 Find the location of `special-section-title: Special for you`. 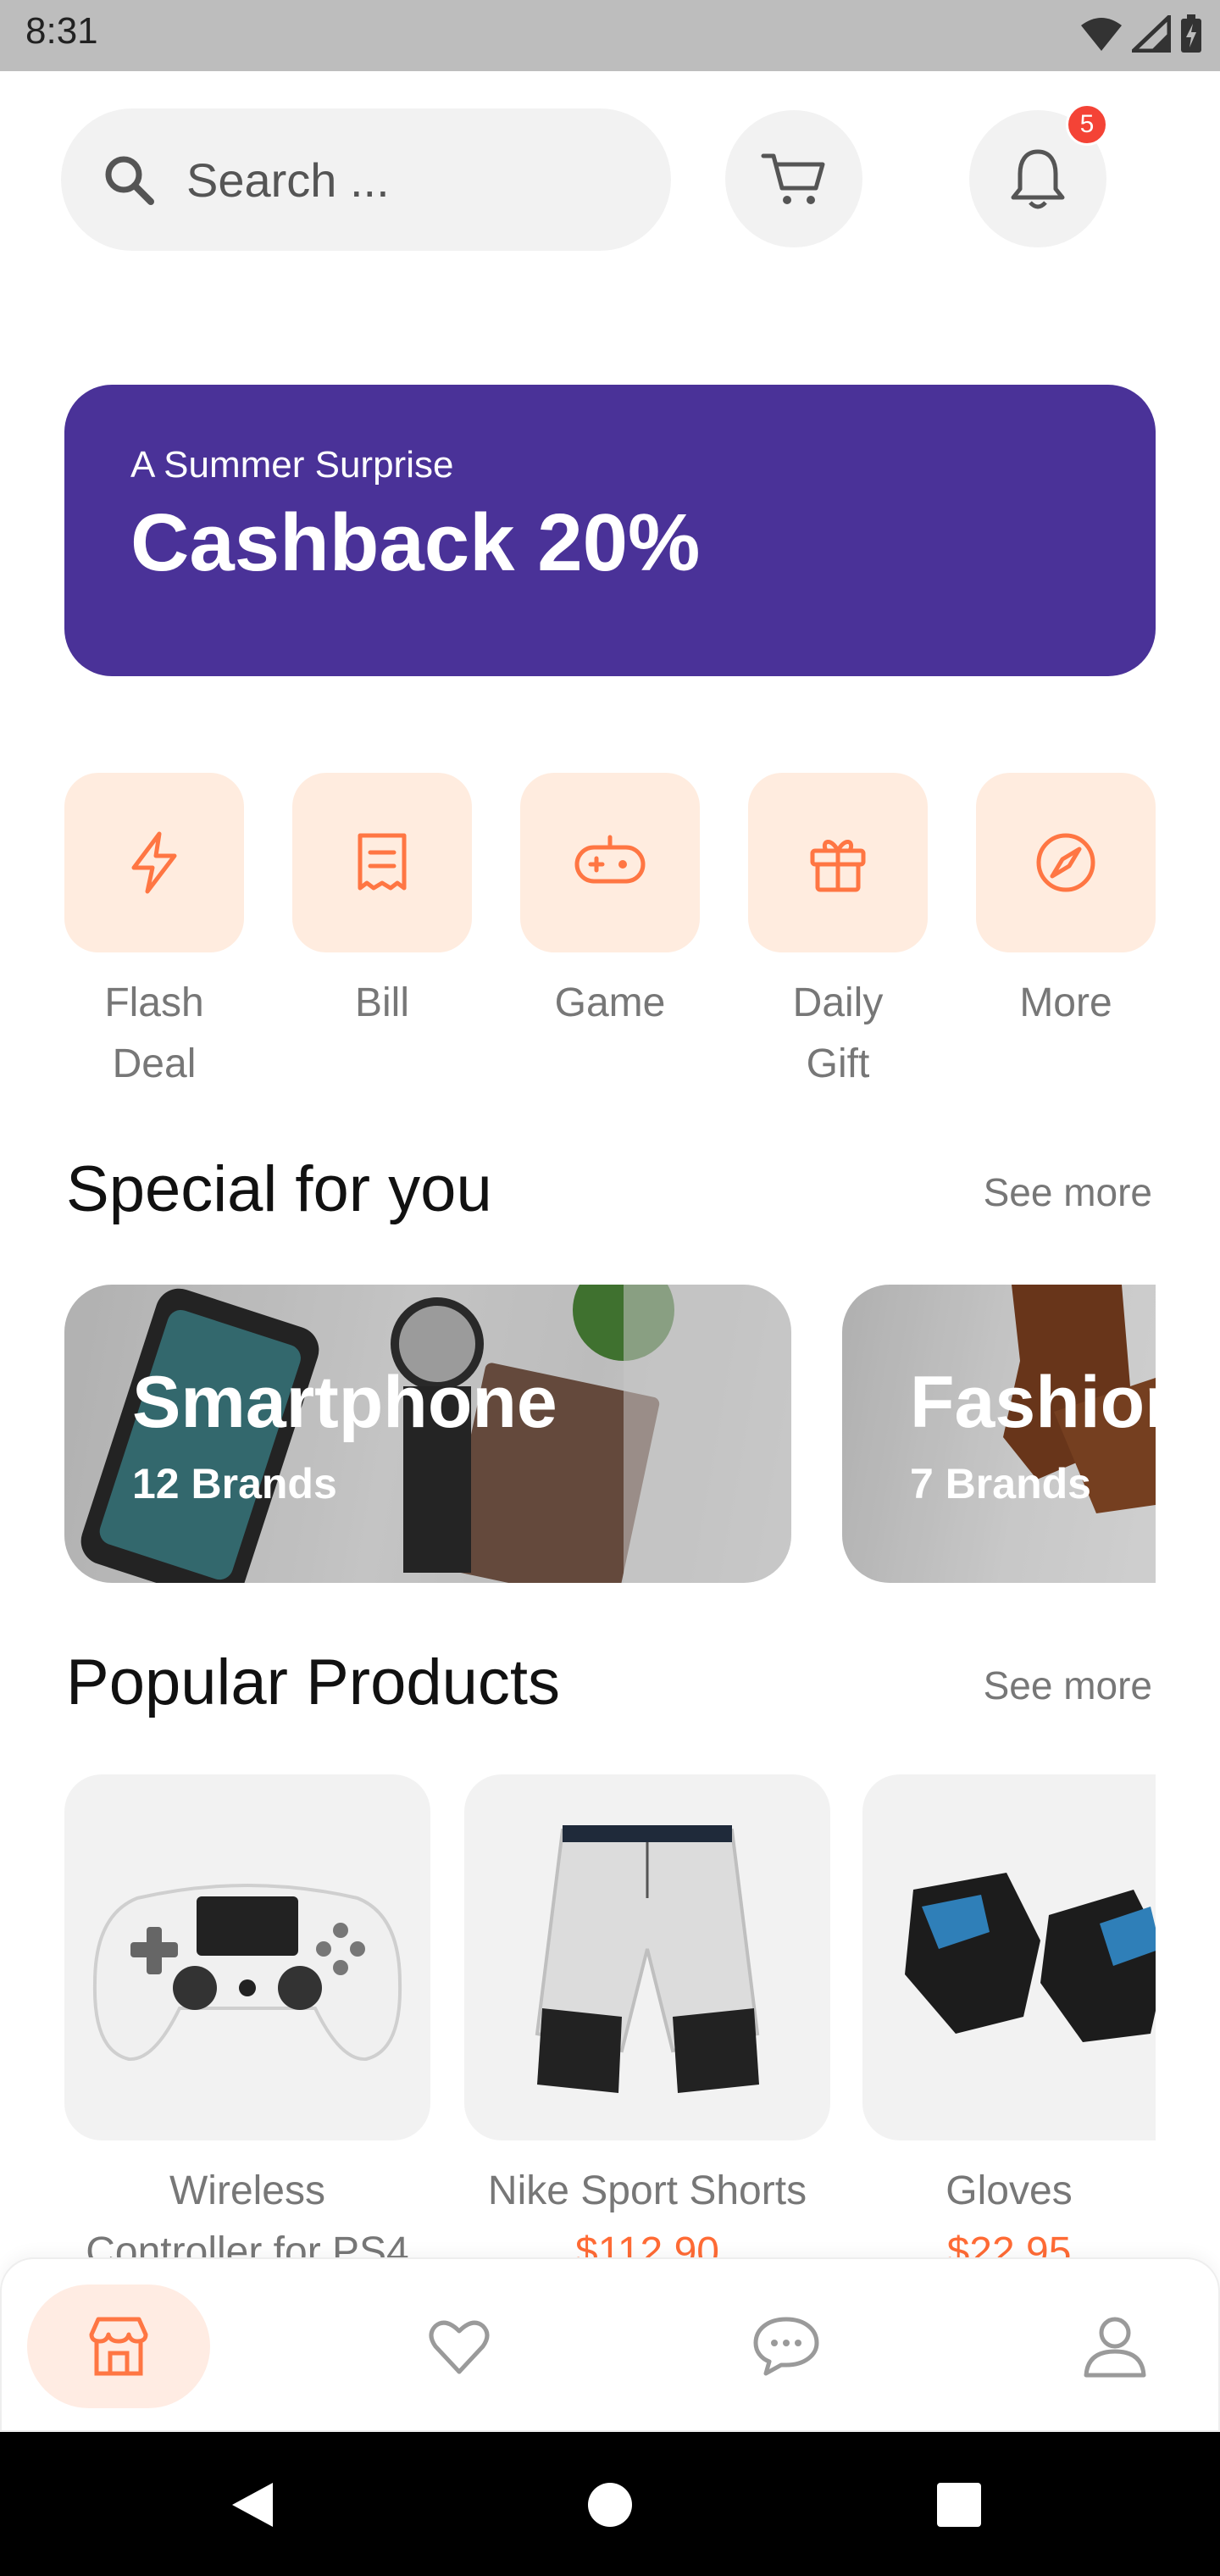

special-section-title: Special for you is located at coordinates (279, 1189).